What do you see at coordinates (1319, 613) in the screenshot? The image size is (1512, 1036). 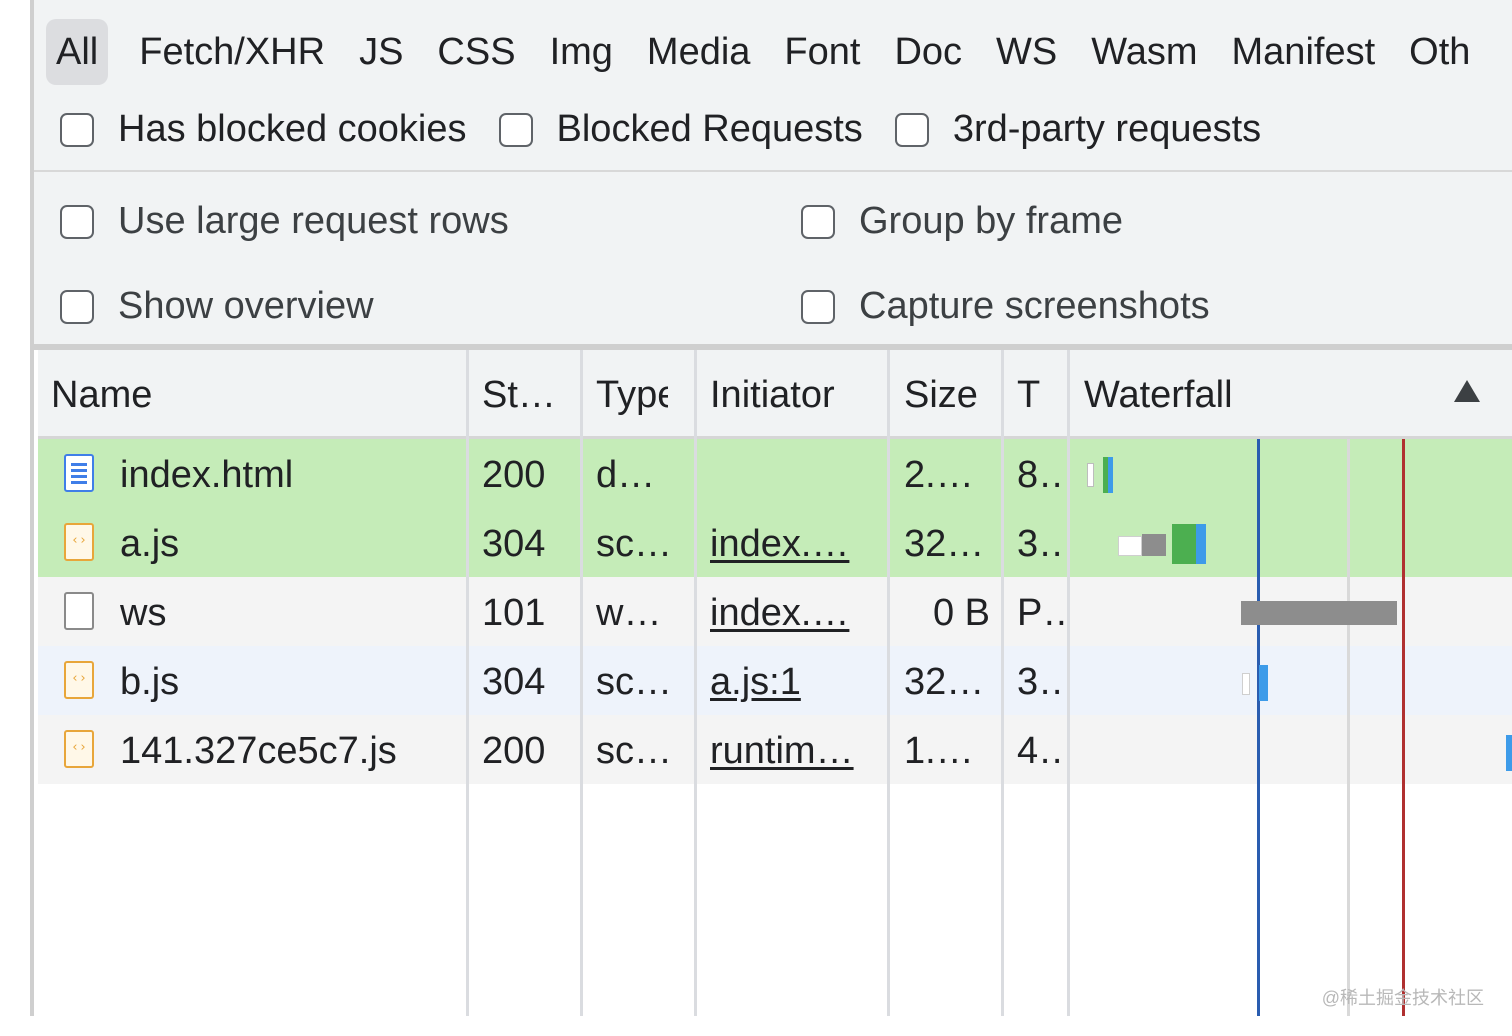 I see `waterfall-websocket-bar` at bounding box center [1319, 613].